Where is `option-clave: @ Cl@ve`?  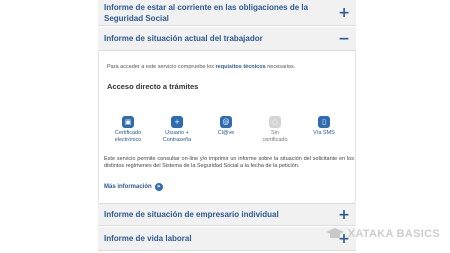 option-clave: @ Cl@ve is located at coordinates (226, 126).